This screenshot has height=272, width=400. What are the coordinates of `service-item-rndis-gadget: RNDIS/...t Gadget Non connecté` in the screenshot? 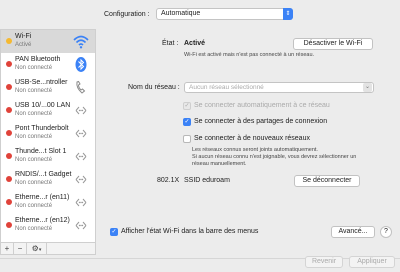 It's located at (48, 179).